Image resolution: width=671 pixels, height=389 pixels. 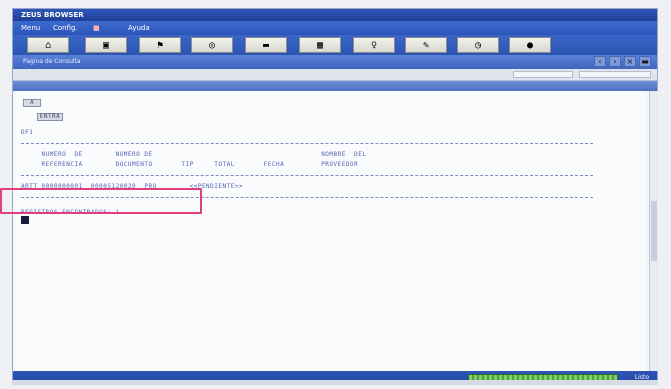 I want to click on car-icon: ▬, so click(x=266, y=45).